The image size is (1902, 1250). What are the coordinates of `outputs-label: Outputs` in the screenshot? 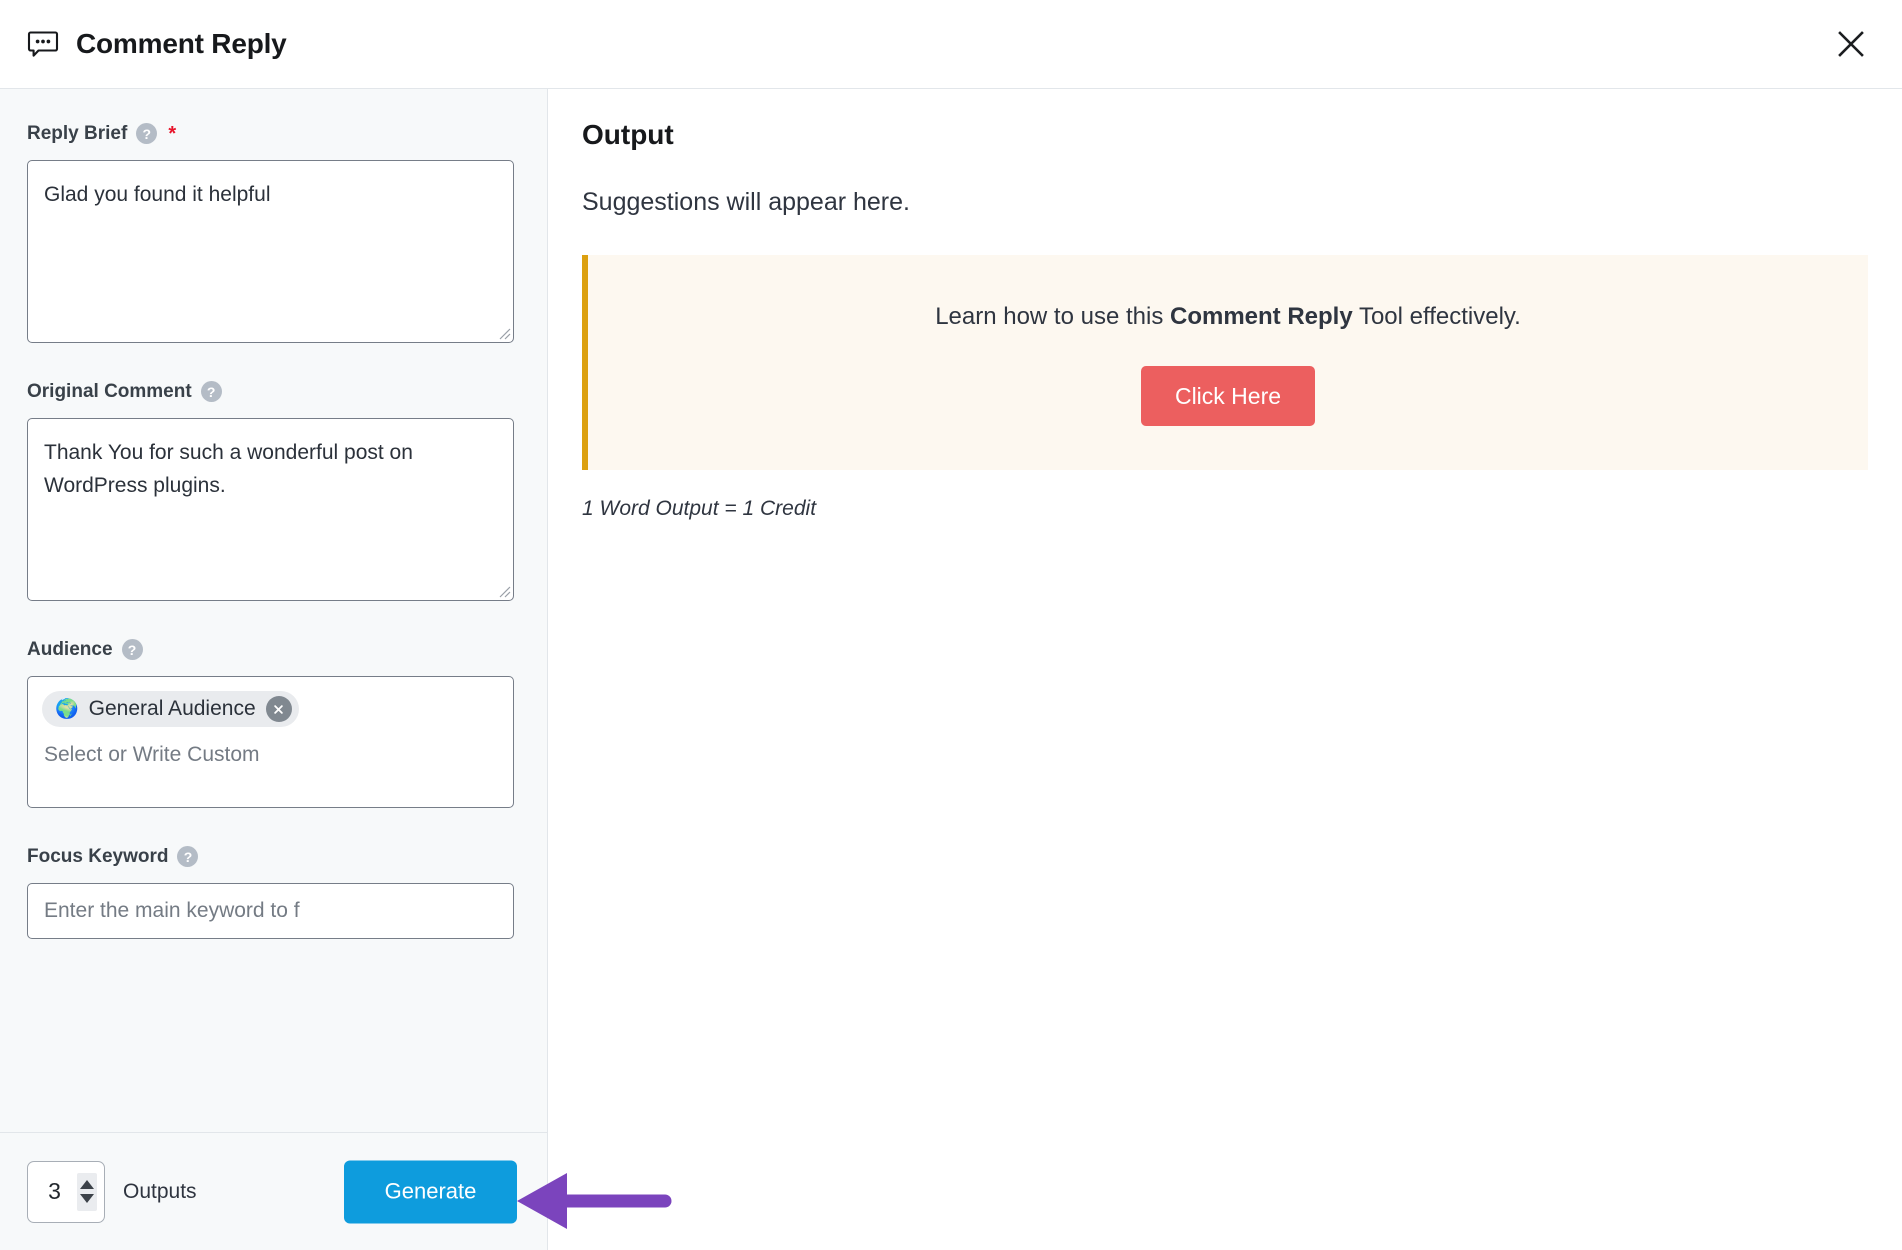 It's located at (160, 1191).